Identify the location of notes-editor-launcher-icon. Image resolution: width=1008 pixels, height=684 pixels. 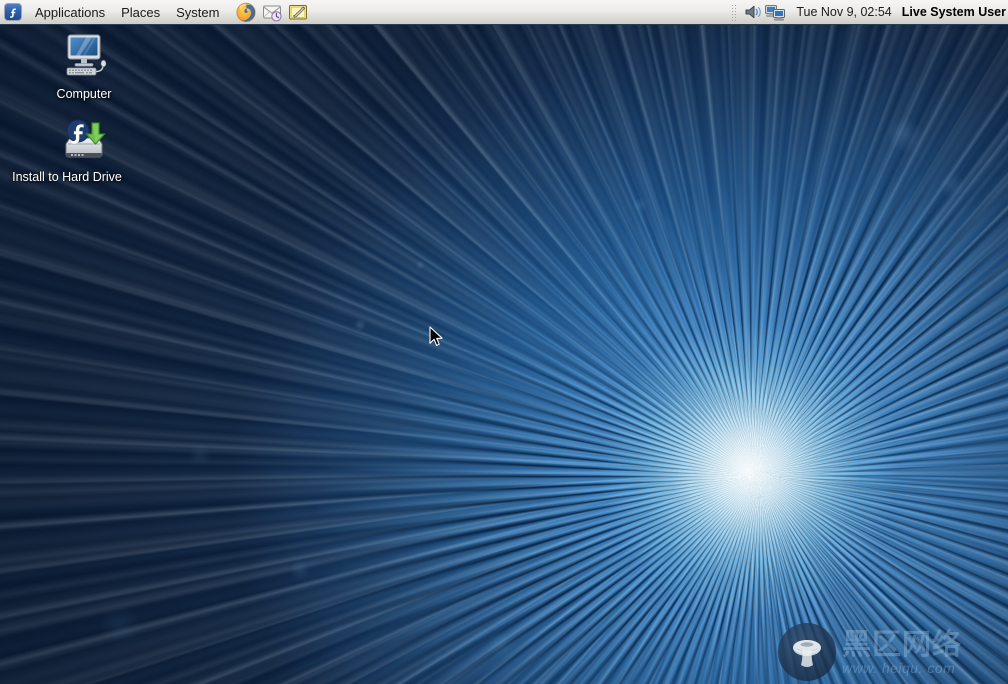
(298, 12).